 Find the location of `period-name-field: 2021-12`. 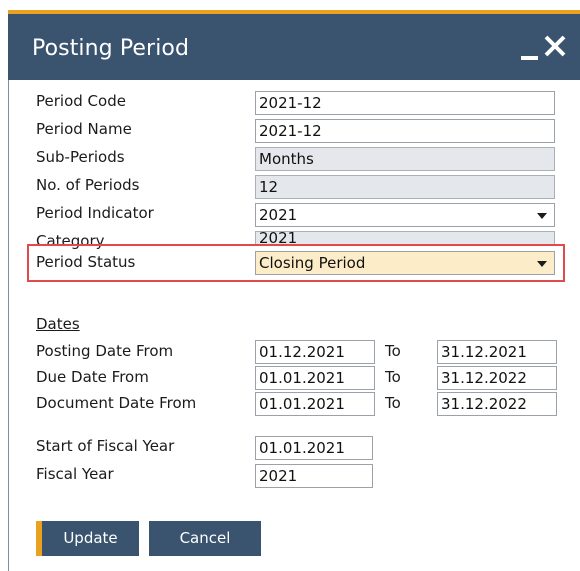

period-name-field: 2021-12 is located at coordinates (405, 131).